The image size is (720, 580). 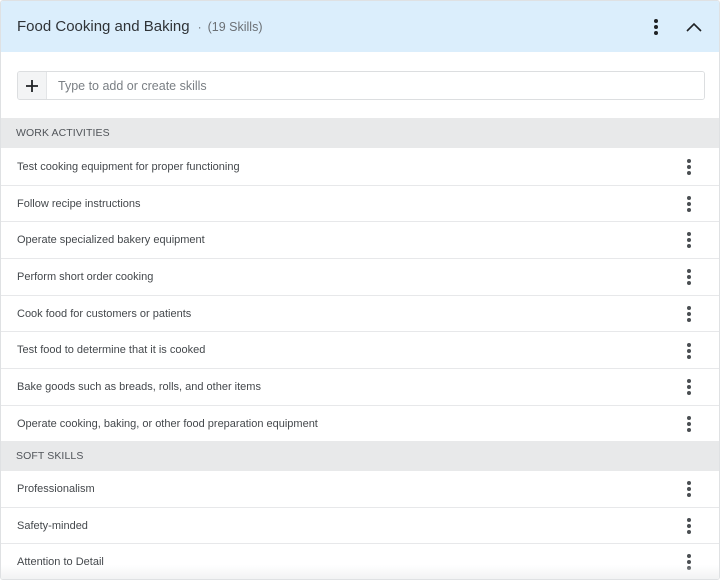 I want to click on skill-group-header: Food Cooking and Baking · (19 Skills), so click(x=360, y=26).